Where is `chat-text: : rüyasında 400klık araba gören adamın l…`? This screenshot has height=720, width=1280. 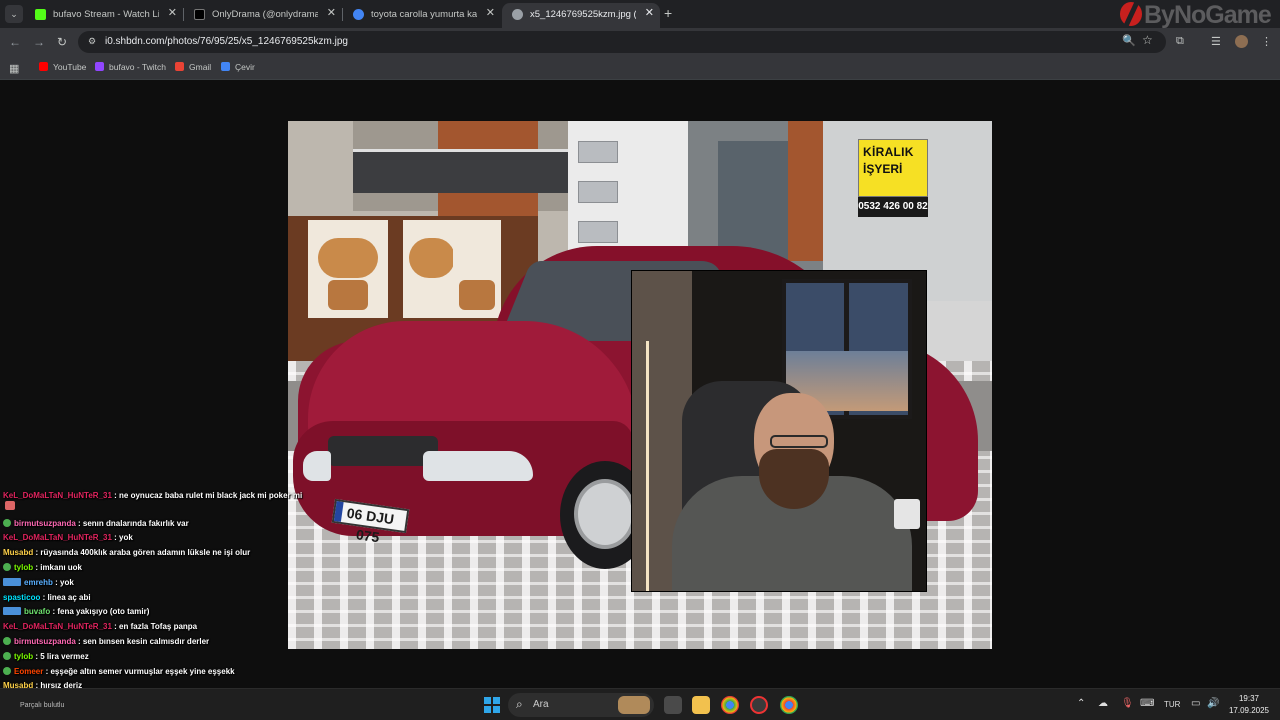
chat-text: : rüyasında 400klık araba gören adamın l… is located at coordinates (142, 552).